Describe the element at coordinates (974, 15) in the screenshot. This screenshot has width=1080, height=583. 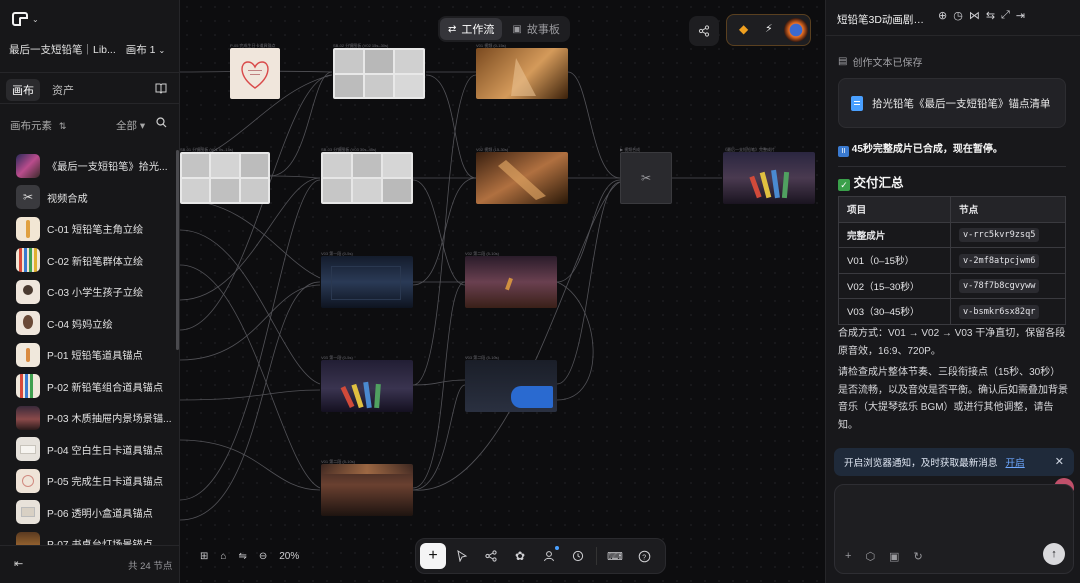
I see `share-icon: ⋈` at that location.